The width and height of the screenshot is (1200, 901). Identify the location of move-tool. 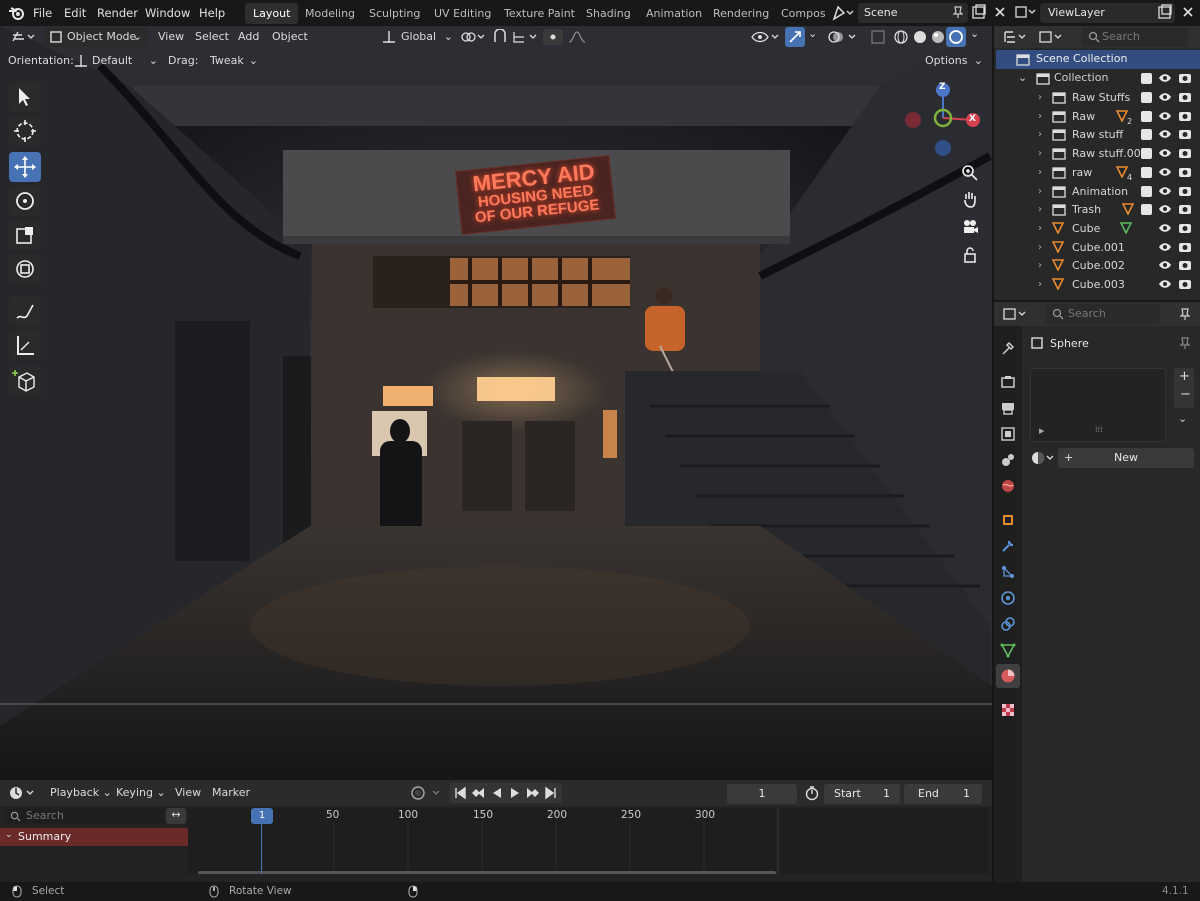
(25, 167).